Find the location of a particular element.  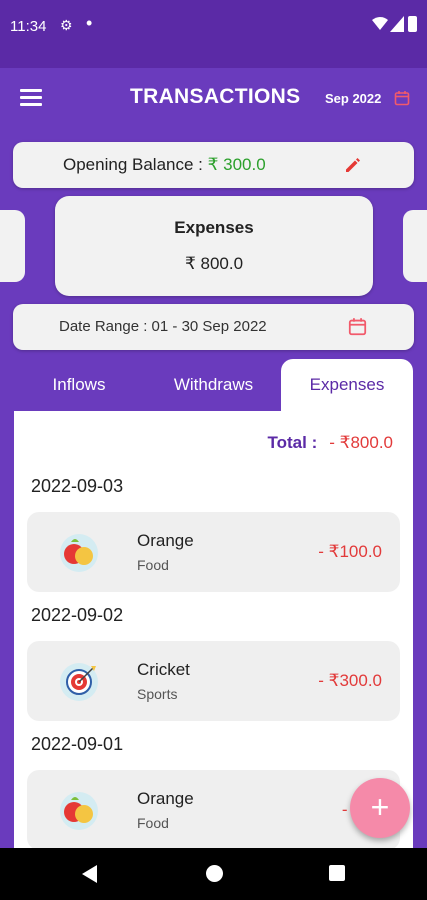

tab-withdraws: Withdraws is located at coordinates (213, 385).